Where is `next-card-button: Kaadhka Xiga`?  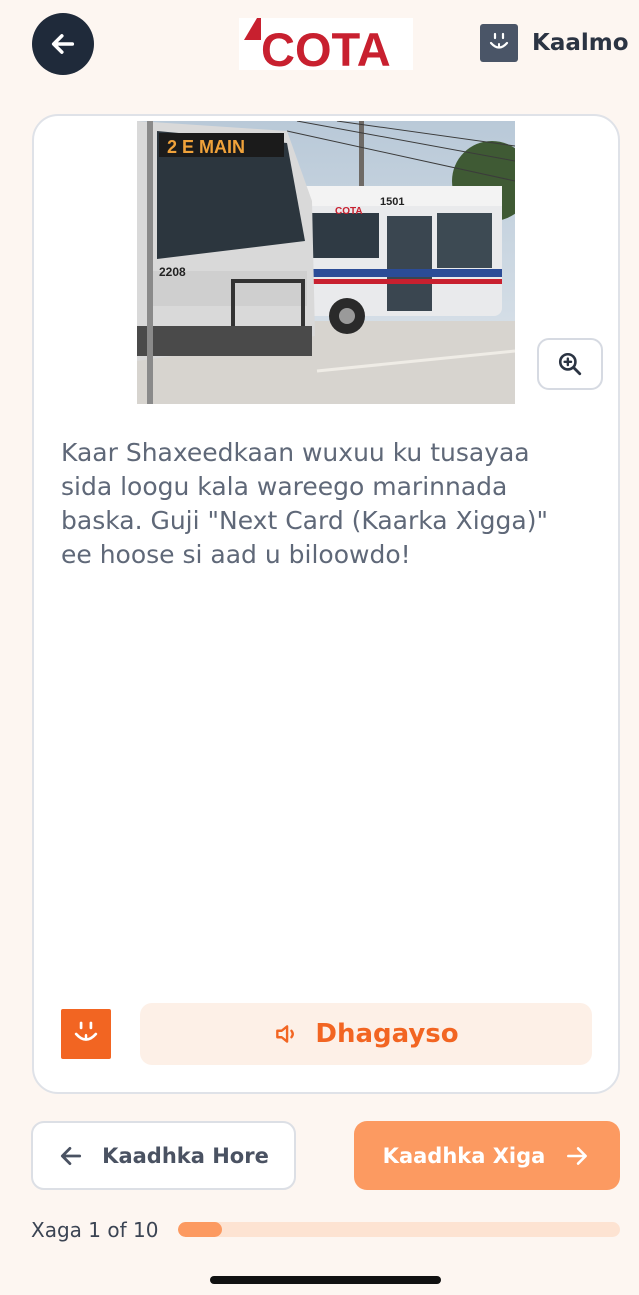 next-card-button: Kaadhka Xiga is located at coordinates (487, 1155).